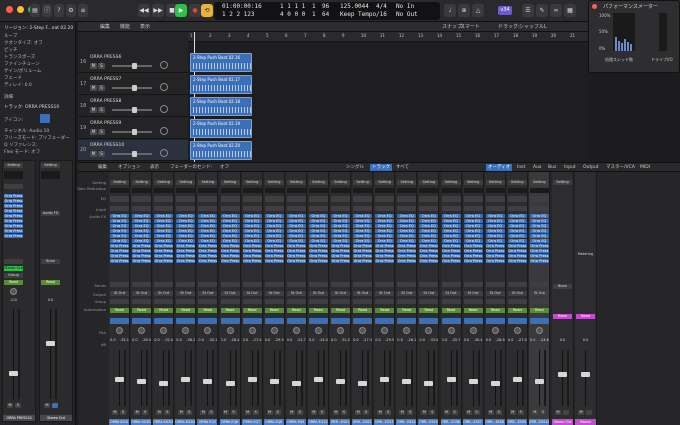 The image size is (680, 425). I want to click on filter-aux: Aux, so click(537, 167).